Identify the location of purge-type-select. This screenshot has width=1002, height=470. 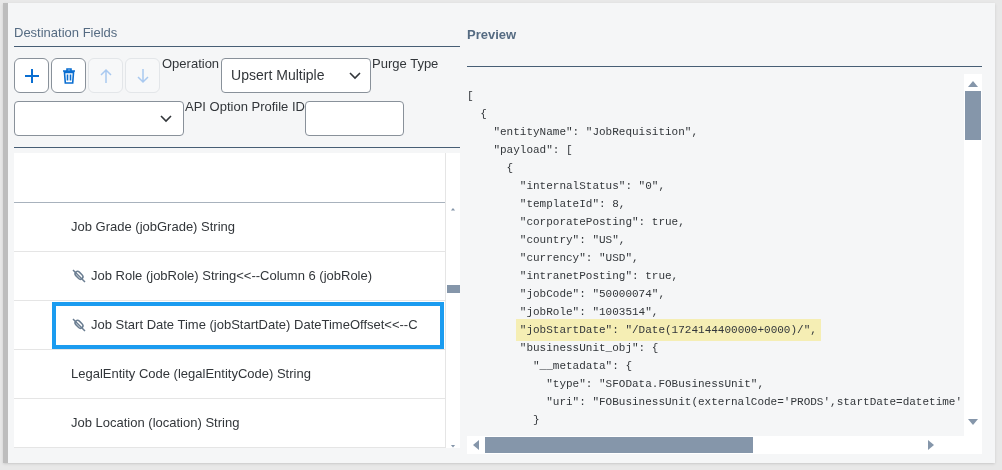
(99, 118).